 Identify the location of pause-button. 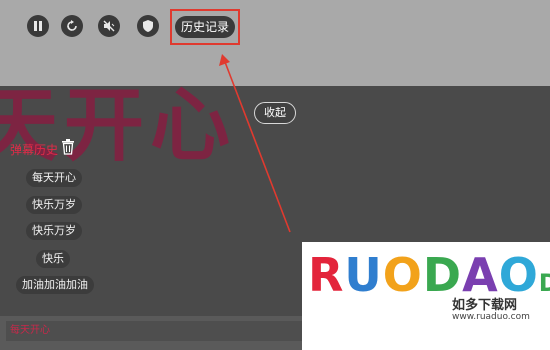
(38, 26).